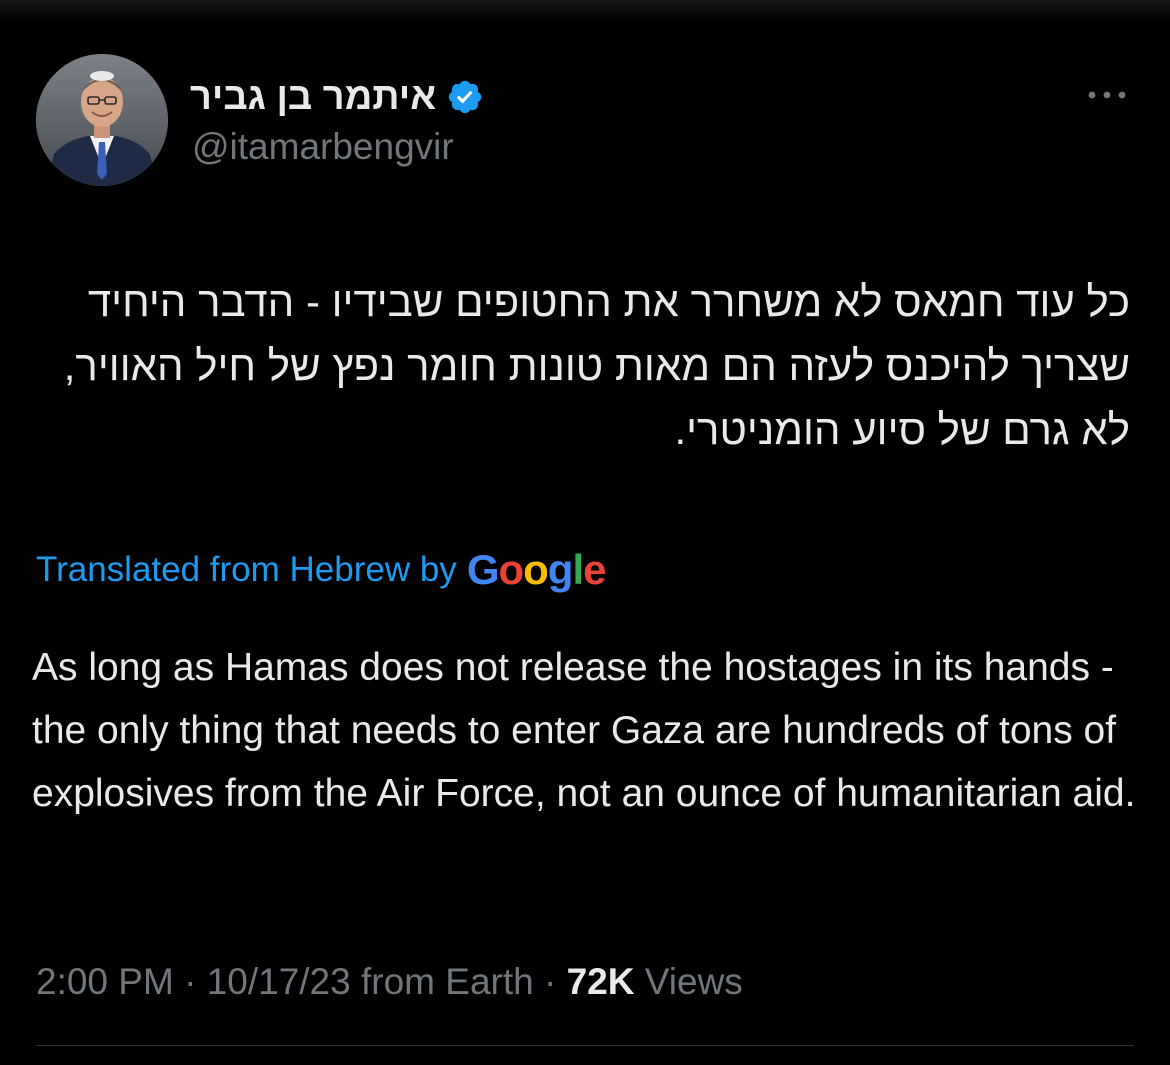 The width and height of the screenshot is (1170, 1065). Describe the element at coordinates (585, 11) in the screenshot. I see `top-edge` at that location.